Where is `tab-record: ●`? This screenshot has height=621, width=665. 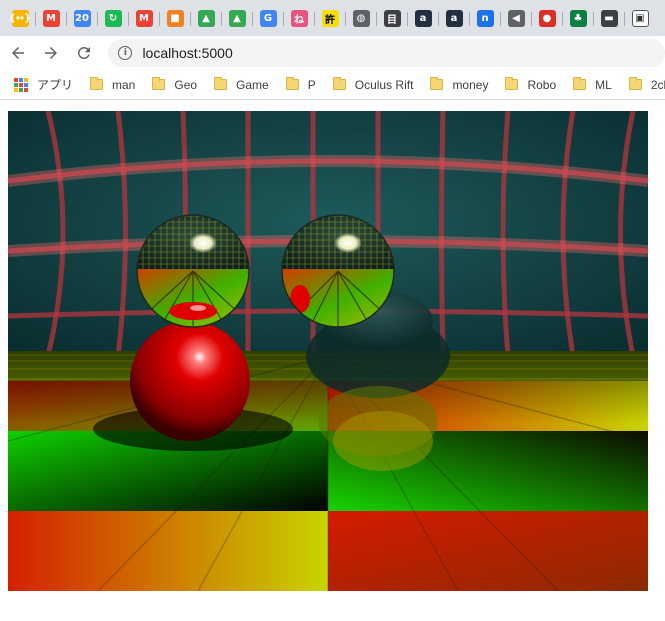
tab-record: ● is located at coordinates (546, 18).